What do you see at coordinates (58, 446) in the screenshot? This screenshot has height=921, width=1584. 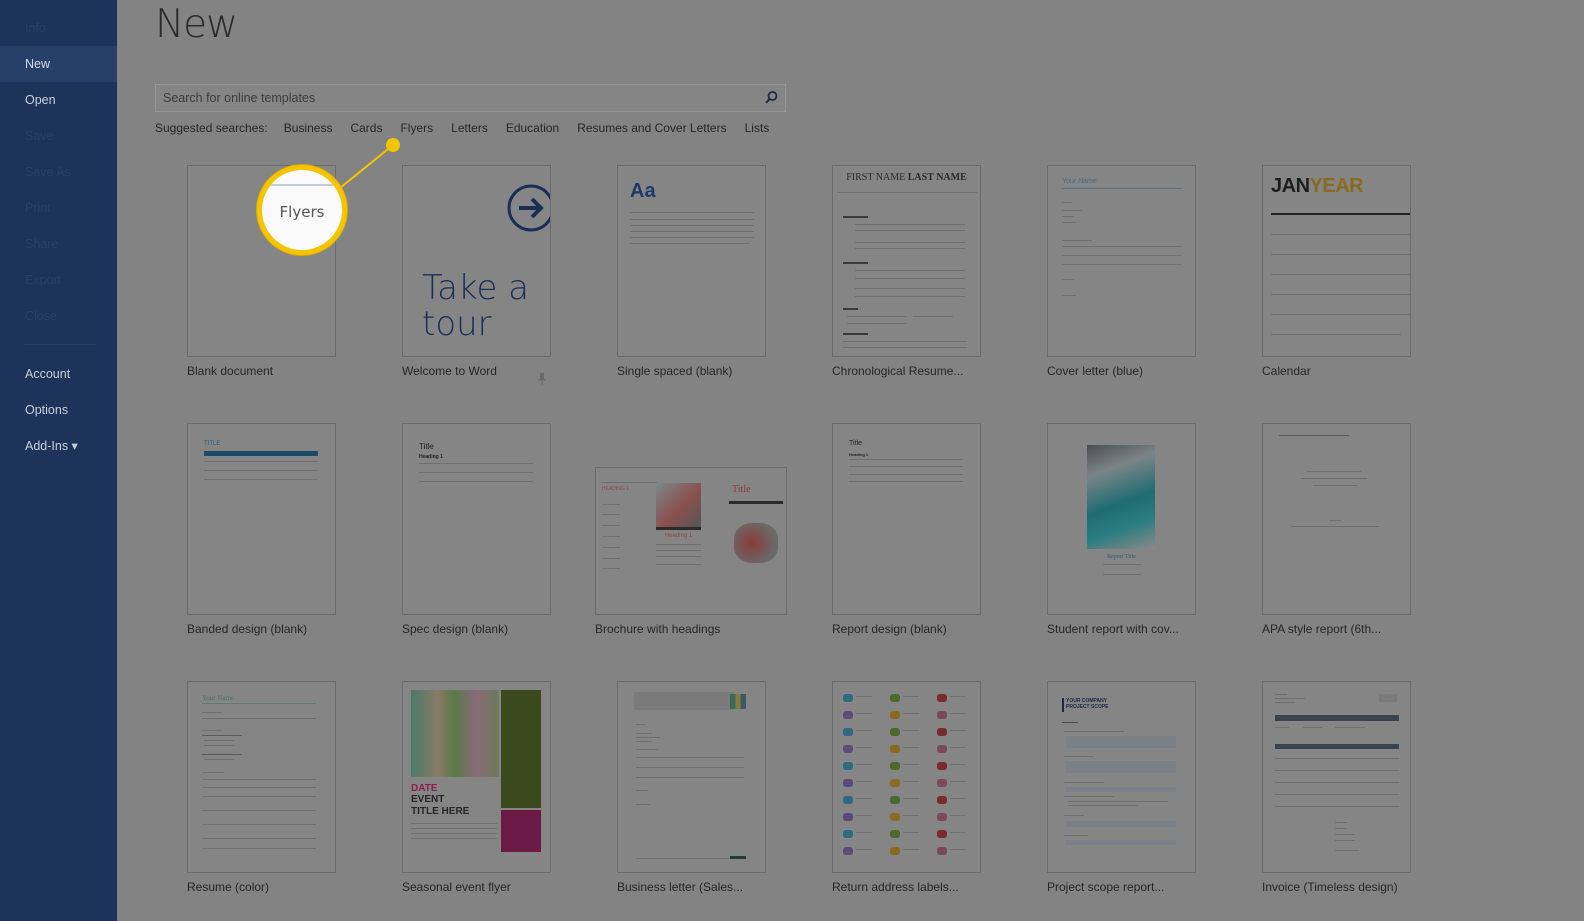 I see `sidebar-item-add-ins: Add-Ins ▾` at bounding box center [58, 446].